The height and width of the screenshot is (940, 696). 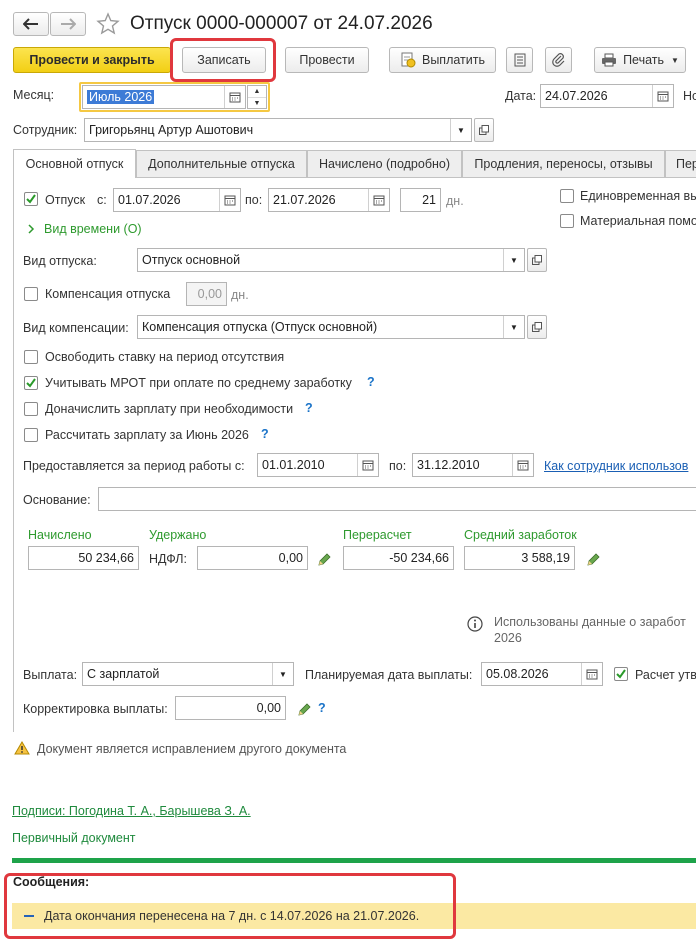 I want to click on spin-down-icon: ▼, so click(x=257, y=103).